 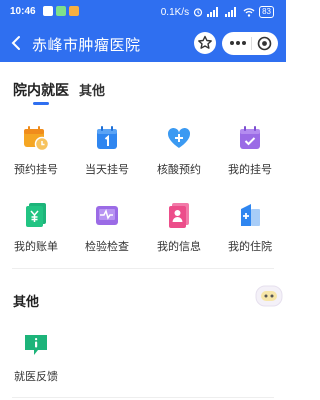 I want to click on service-label: 我的住院, so click(x=250, y=246).